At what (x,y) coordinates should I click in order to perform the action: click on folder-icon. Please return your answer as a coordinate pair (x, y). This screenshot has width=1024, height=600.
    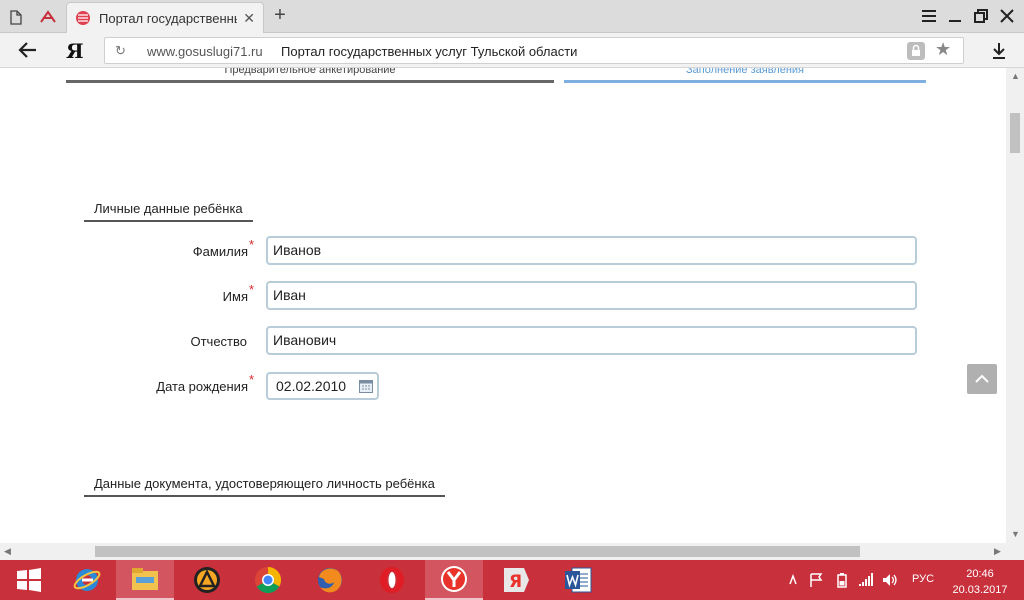
    Looking at the image, I should click on (145, 579).